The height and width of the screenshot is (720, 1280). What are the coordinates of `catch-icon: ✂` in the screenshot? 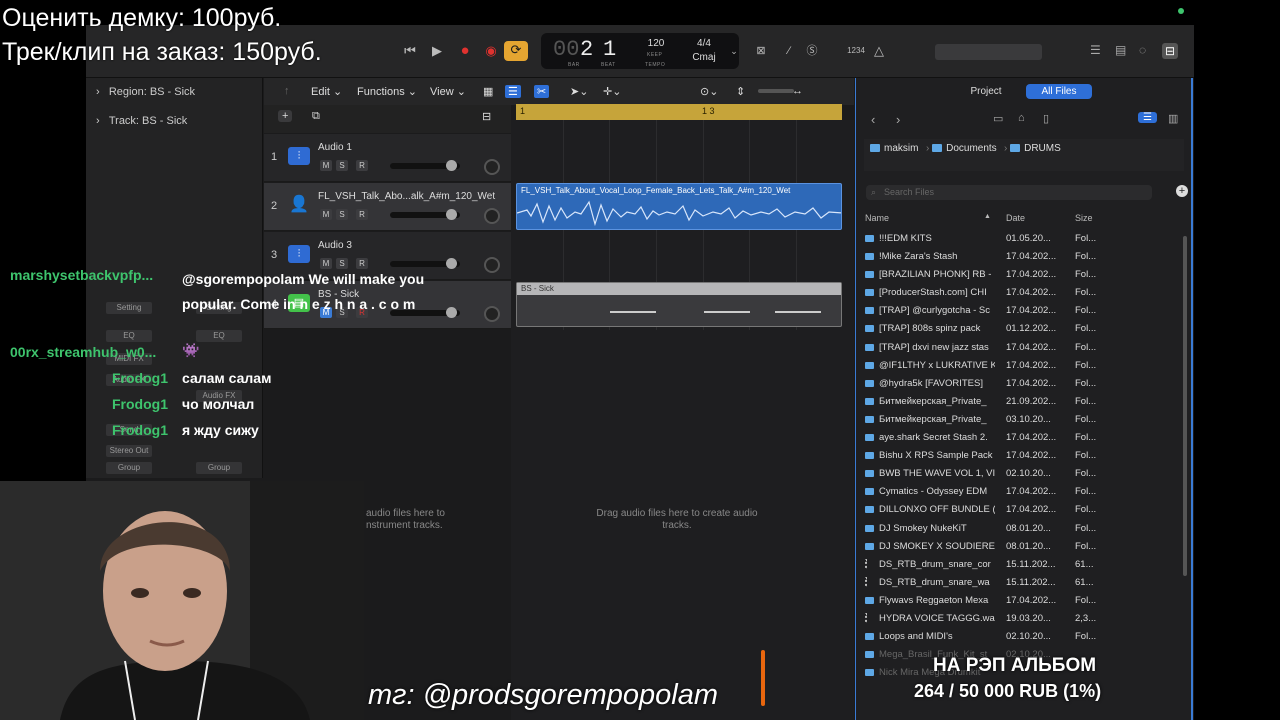 It's located at (542, 91).